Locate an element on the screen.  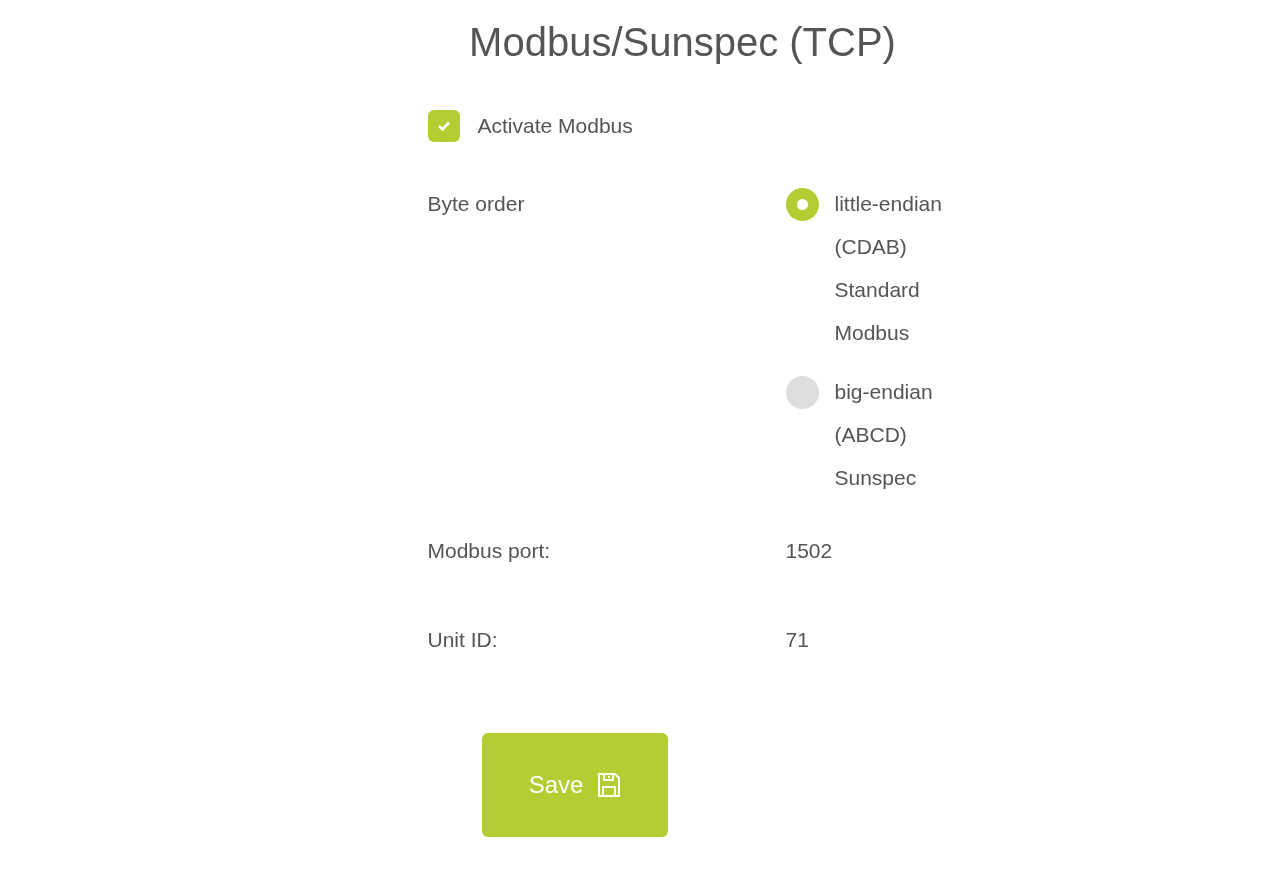
field-label: Byte order is located at coordinates (476, 204).